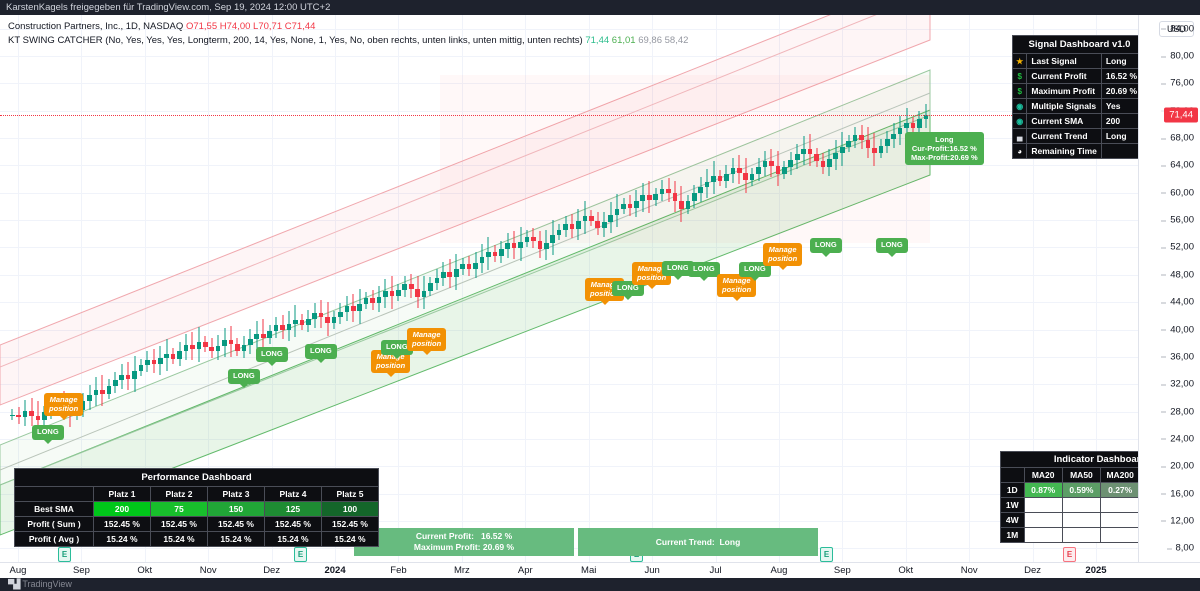  I want to click on legend-close-label: C, so click(288, 26).